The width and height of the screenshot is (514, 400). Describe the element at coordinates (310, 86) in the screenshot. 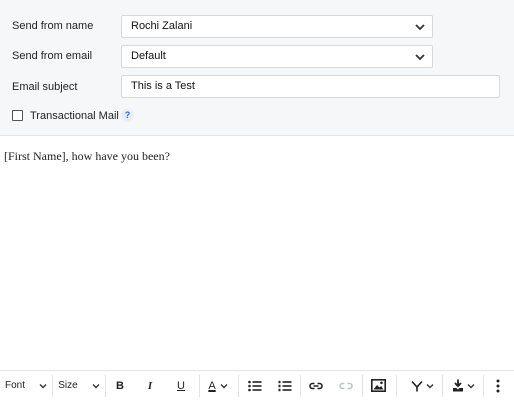

I see `subject-input: This is a Test` at that location.